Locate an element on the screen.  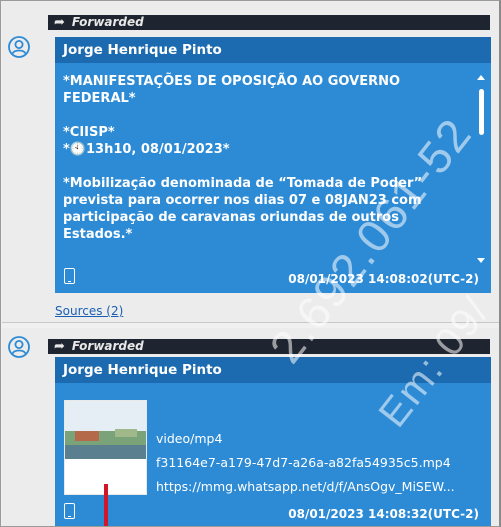
scroll-down-icon is located at coordinates (481, 260).